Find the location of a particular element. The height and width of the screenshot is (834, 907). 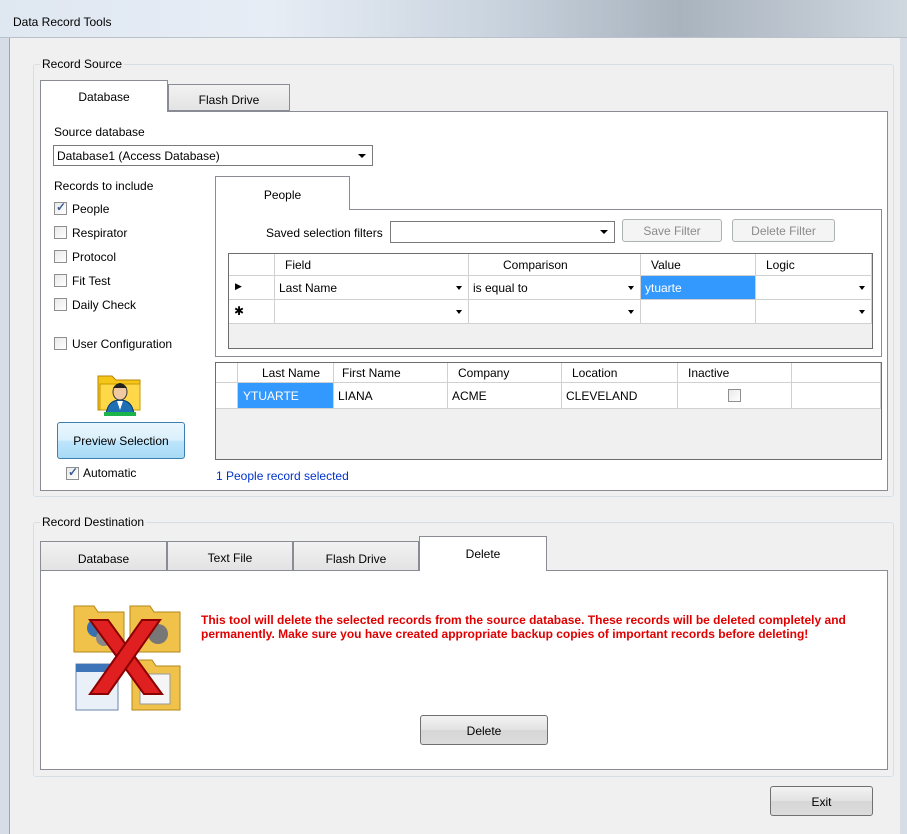

save-filter-label: Save Filter is located at coordinates (672, 231).